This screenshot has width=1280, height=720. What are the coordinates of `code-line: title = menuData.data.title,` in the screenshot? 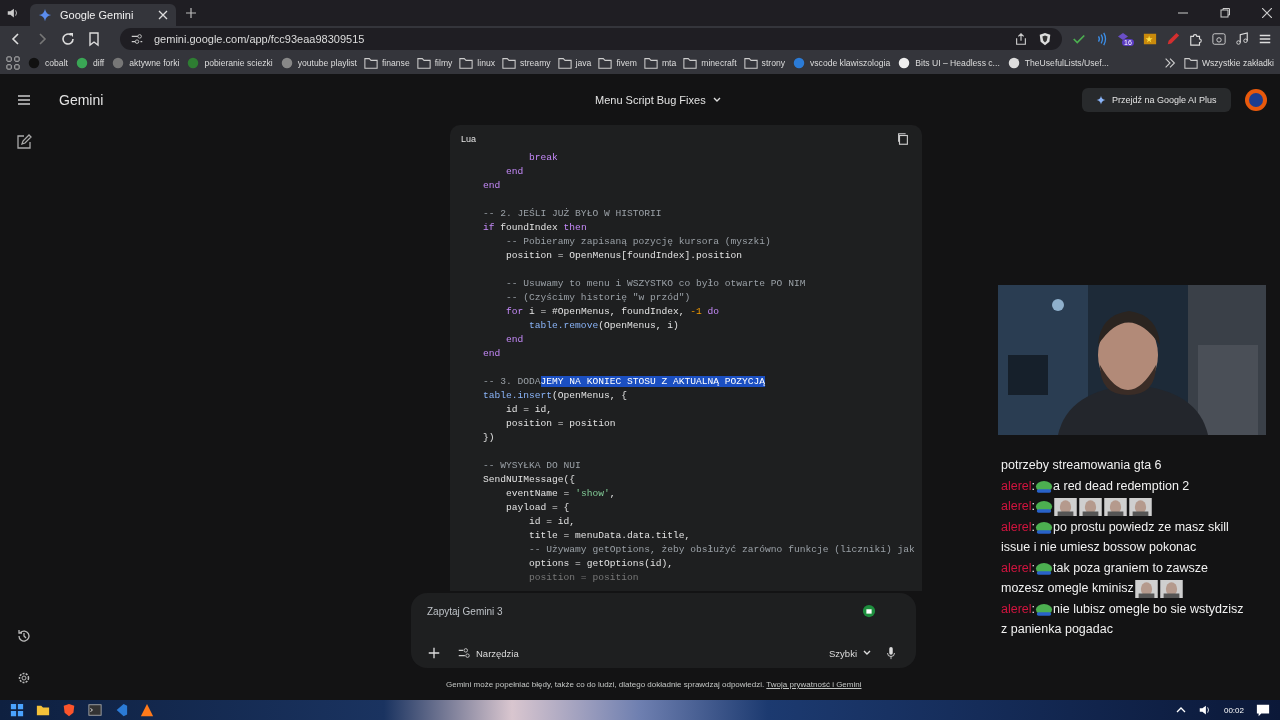 It's located at (609, 535).